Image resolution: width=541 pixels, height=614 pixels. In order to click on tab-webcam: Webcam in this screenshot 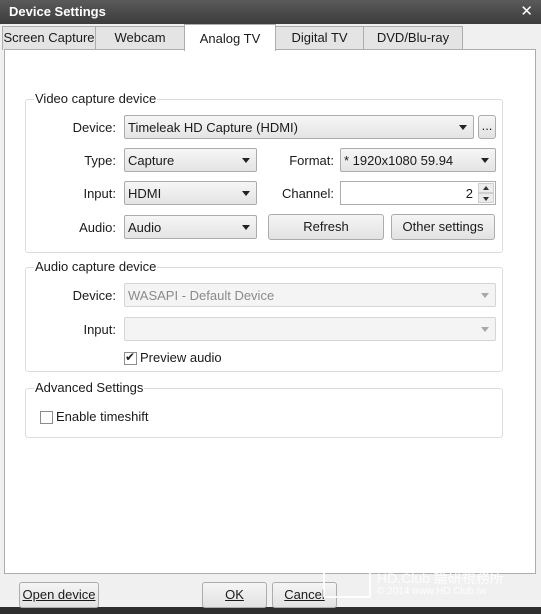, I will do `click(140, 38)`.